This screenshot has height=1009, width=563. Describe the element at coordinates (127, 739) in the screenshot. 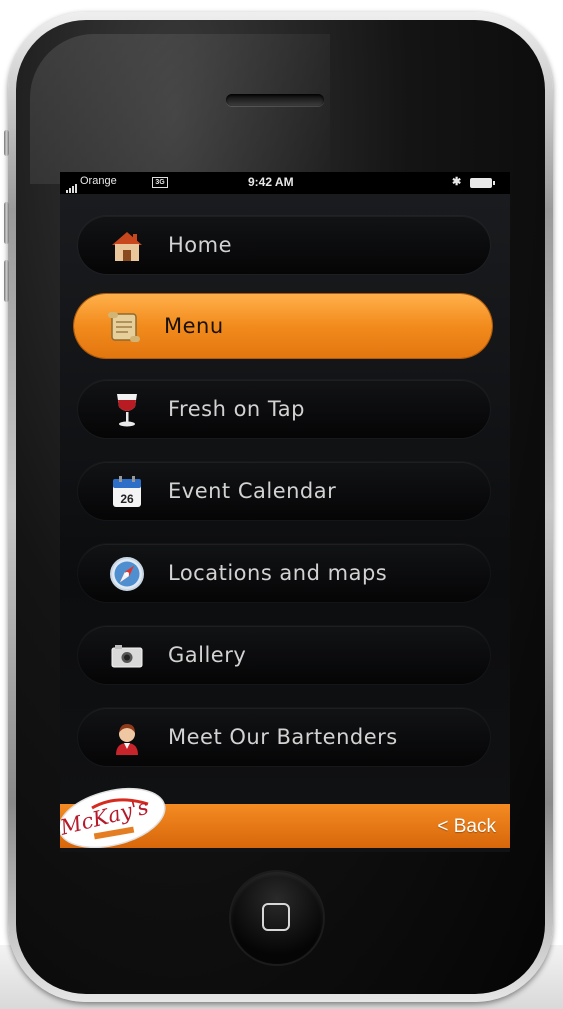

I see `bartender-icon` at that location.